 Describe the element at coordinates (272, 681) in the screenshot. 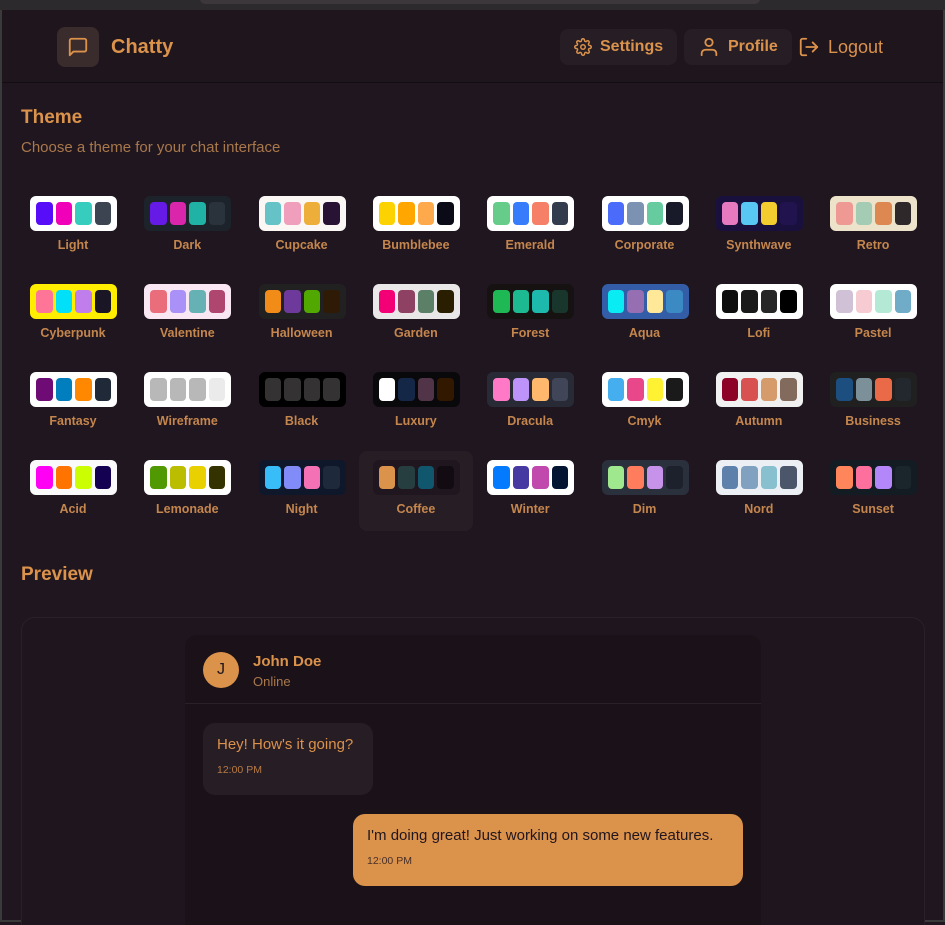

I see `contact-status: Online` at that location.